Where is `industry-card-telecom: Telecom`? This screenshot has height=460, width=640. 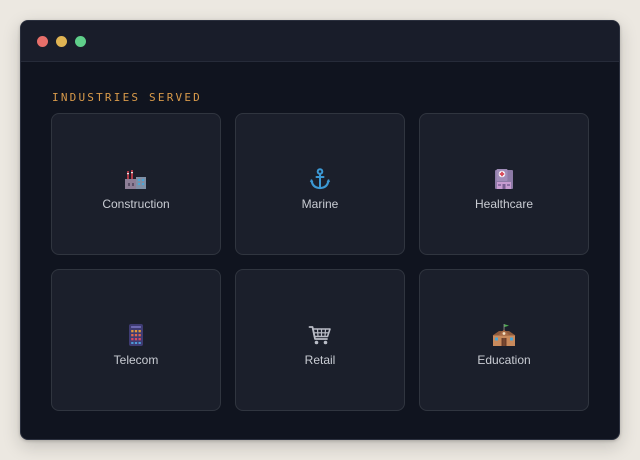
industry-card-telecom: Telecom is located at coordinates (136, 340).